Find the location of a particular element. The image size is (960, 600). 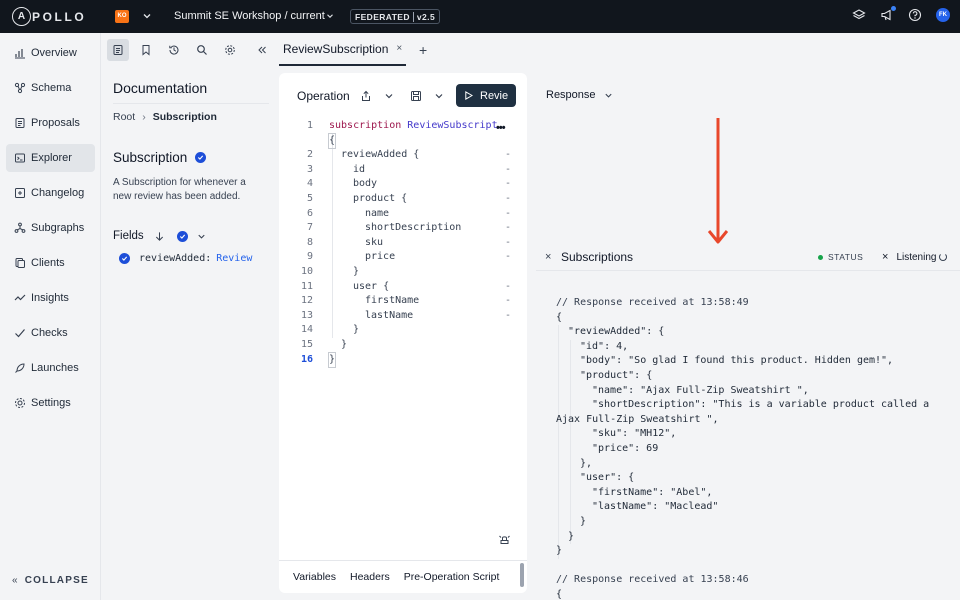

layers-icon is located at coordinates (859, 15).